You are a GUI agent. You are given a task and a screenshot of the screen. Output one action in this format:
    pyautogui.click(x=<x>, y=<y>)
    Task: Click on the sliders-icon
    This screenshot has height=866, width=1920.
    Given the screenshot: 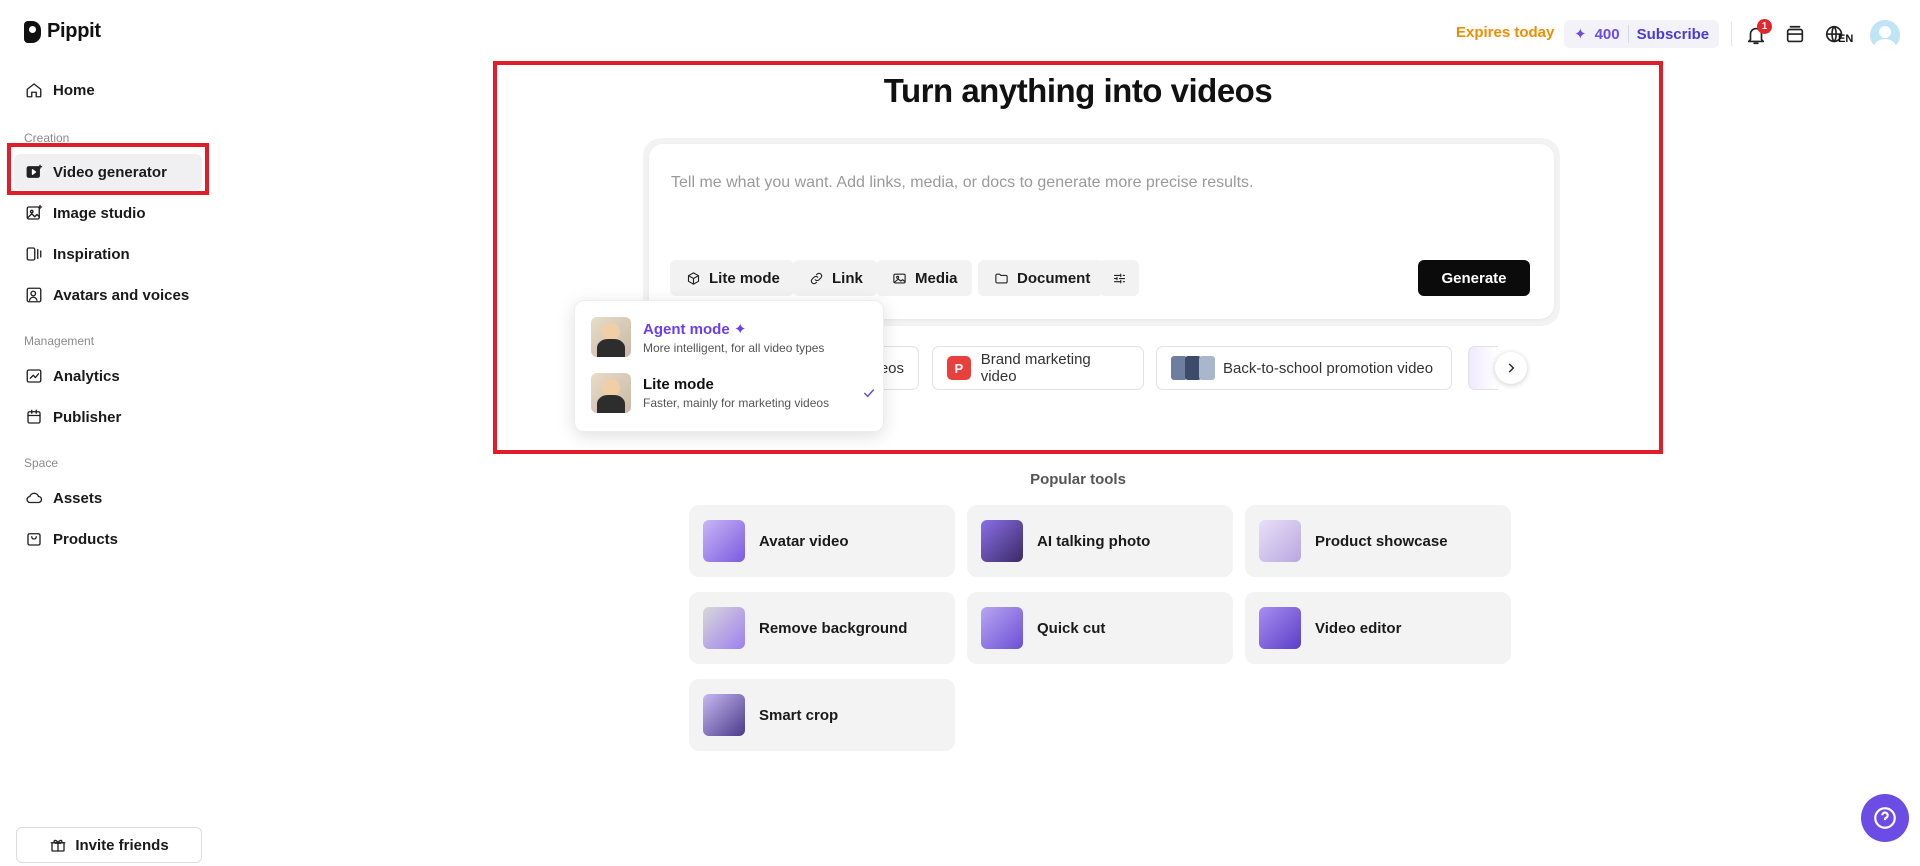 What is the action you would take?
    pyautogui.click(x=1119, y=278)
    